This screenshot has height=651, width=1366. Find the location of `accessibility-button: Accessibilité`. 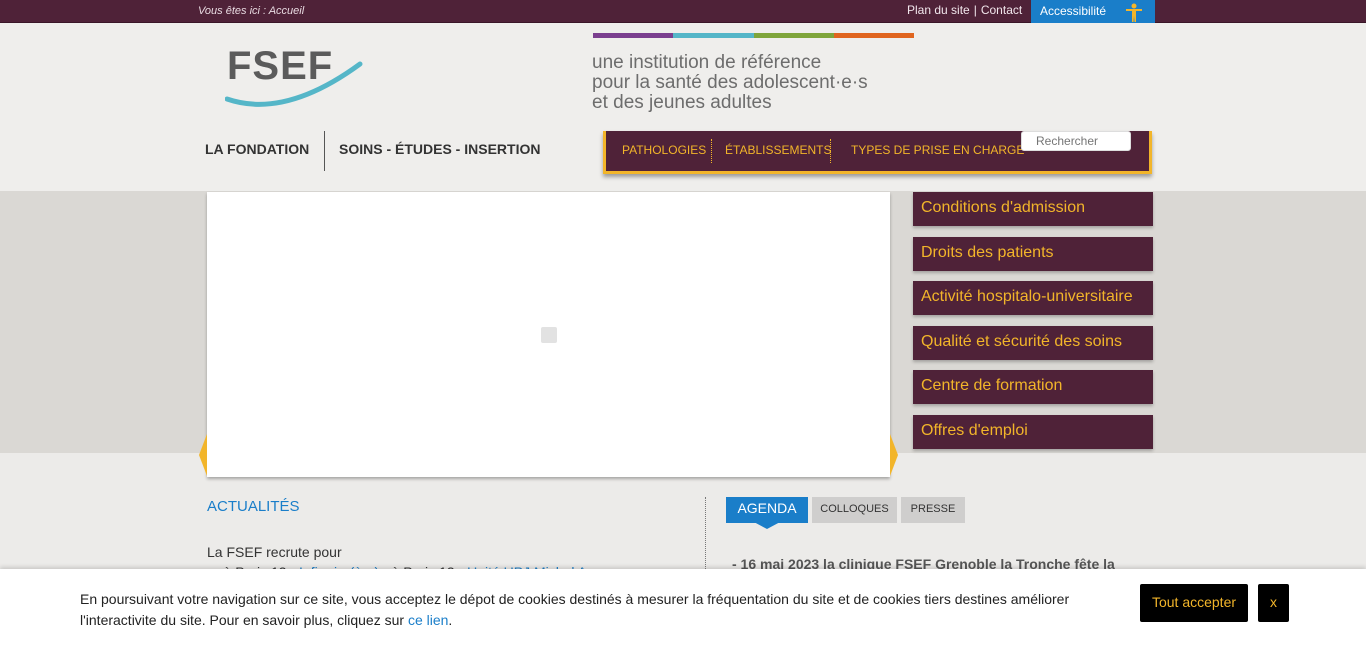

accessibility-button: Accessibilité is located at coordinates (1073, 11).